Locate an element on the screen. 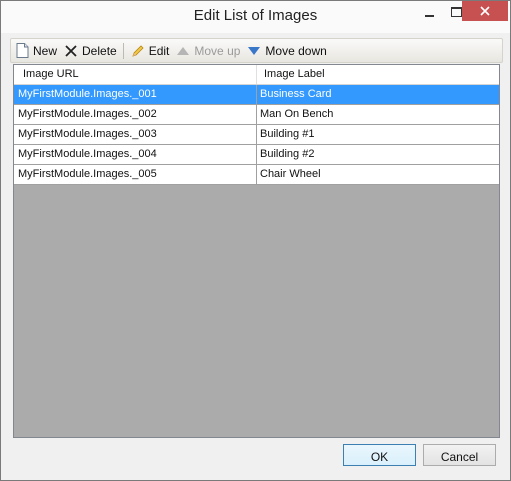 Image resolution: width=511 pixels, height=481 pixels. new-label: New is located at coordinates (45, 50).